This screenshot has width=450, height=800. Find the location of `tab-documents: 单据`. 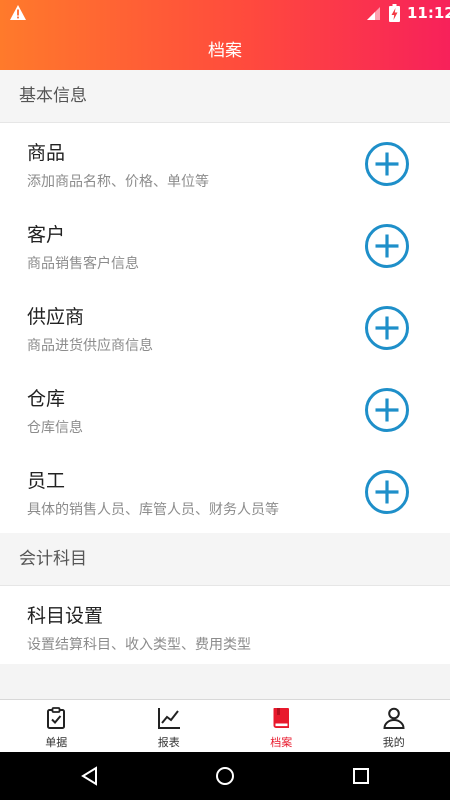

tab-documents: 单据 is located at coordinates (56, 726).